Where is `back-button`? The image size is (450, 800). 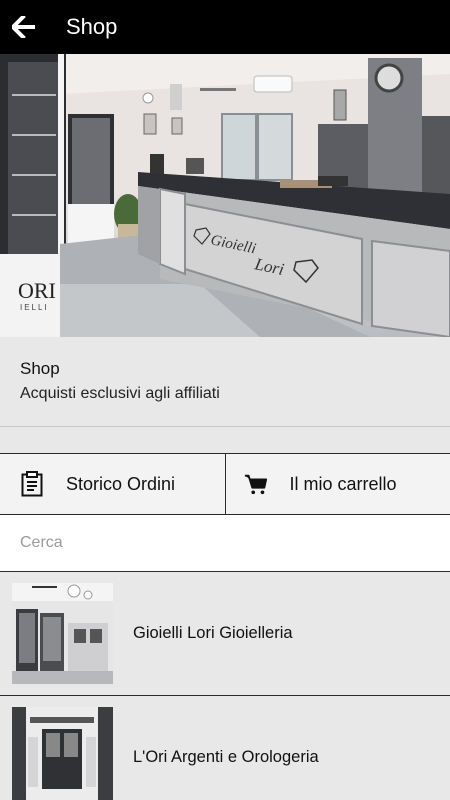 back-button is located at coordinates (24, 27).